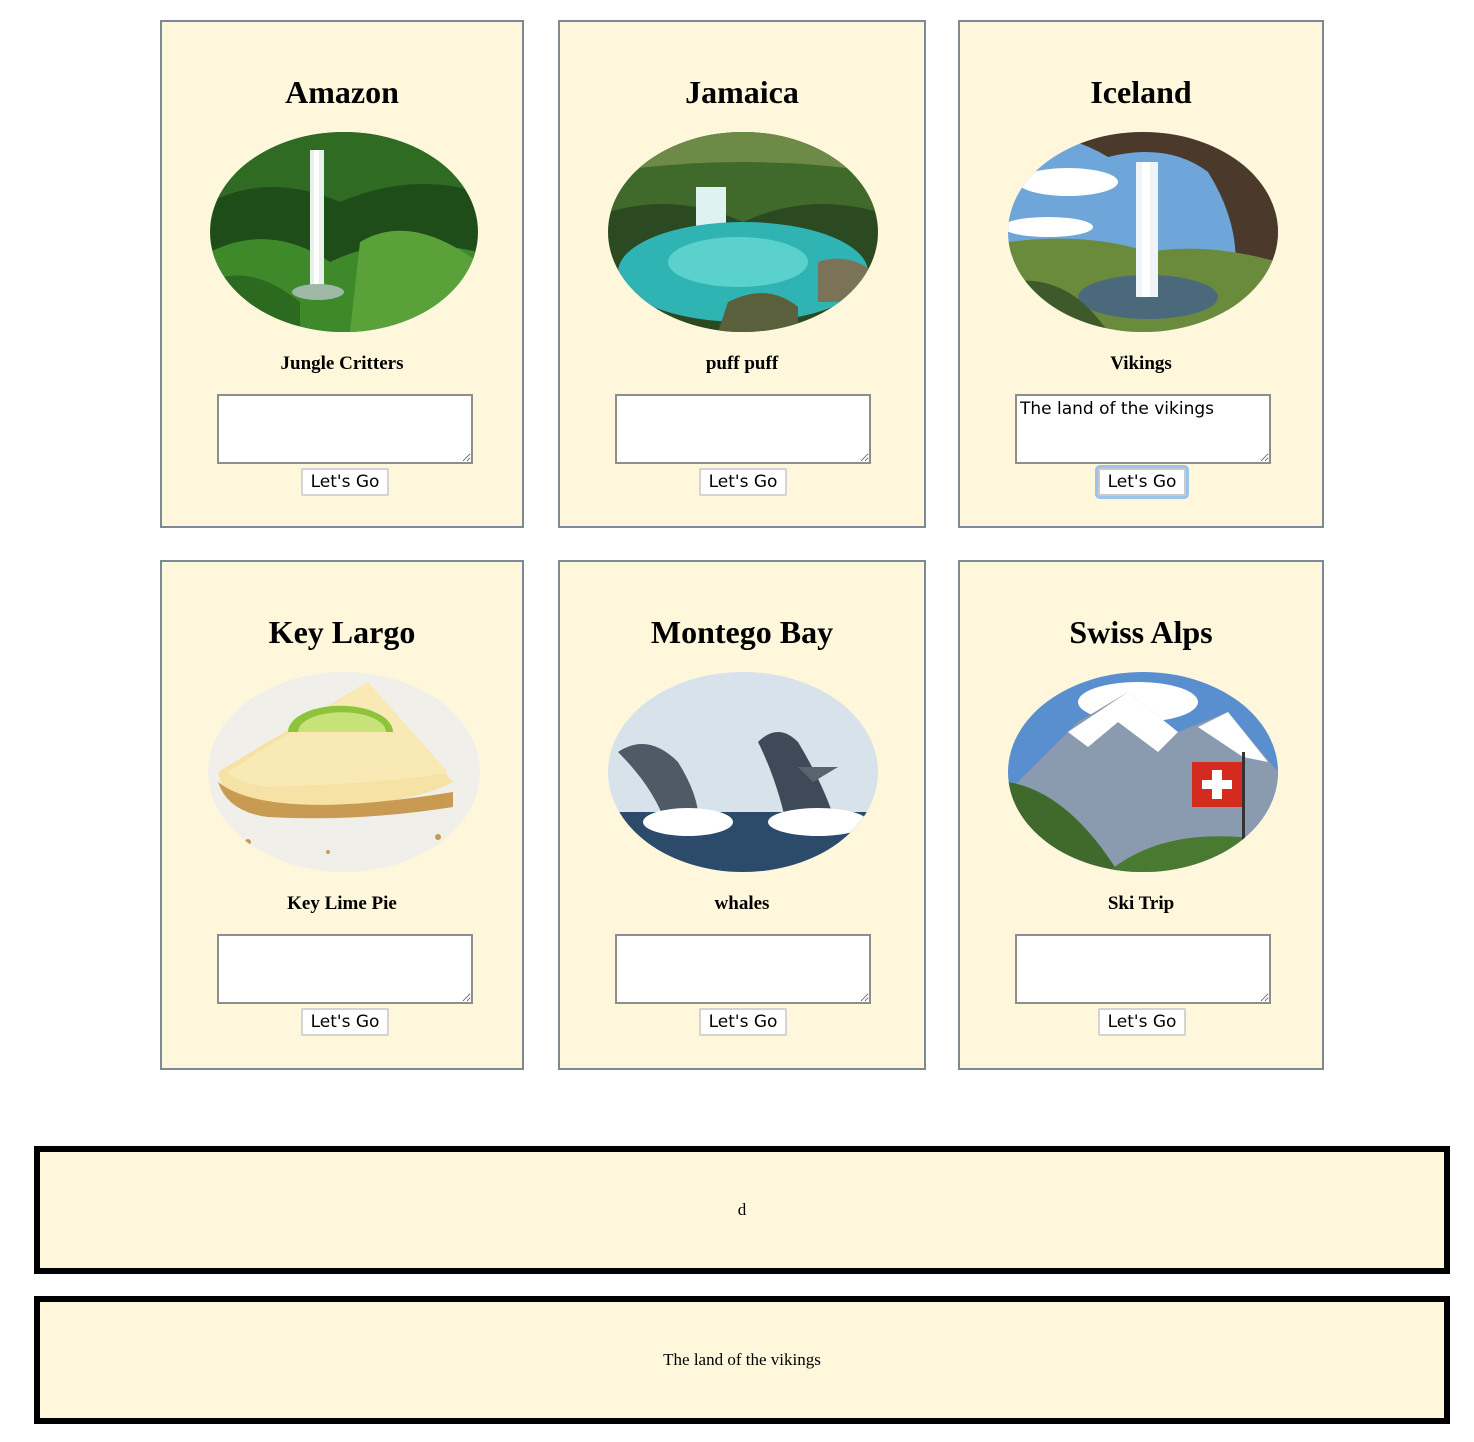 The image size is (1474, 1442). I want to click on destination-card-swiss-alps: Swiss Alps Ski Trip Let's Go, so click(1141, 815).